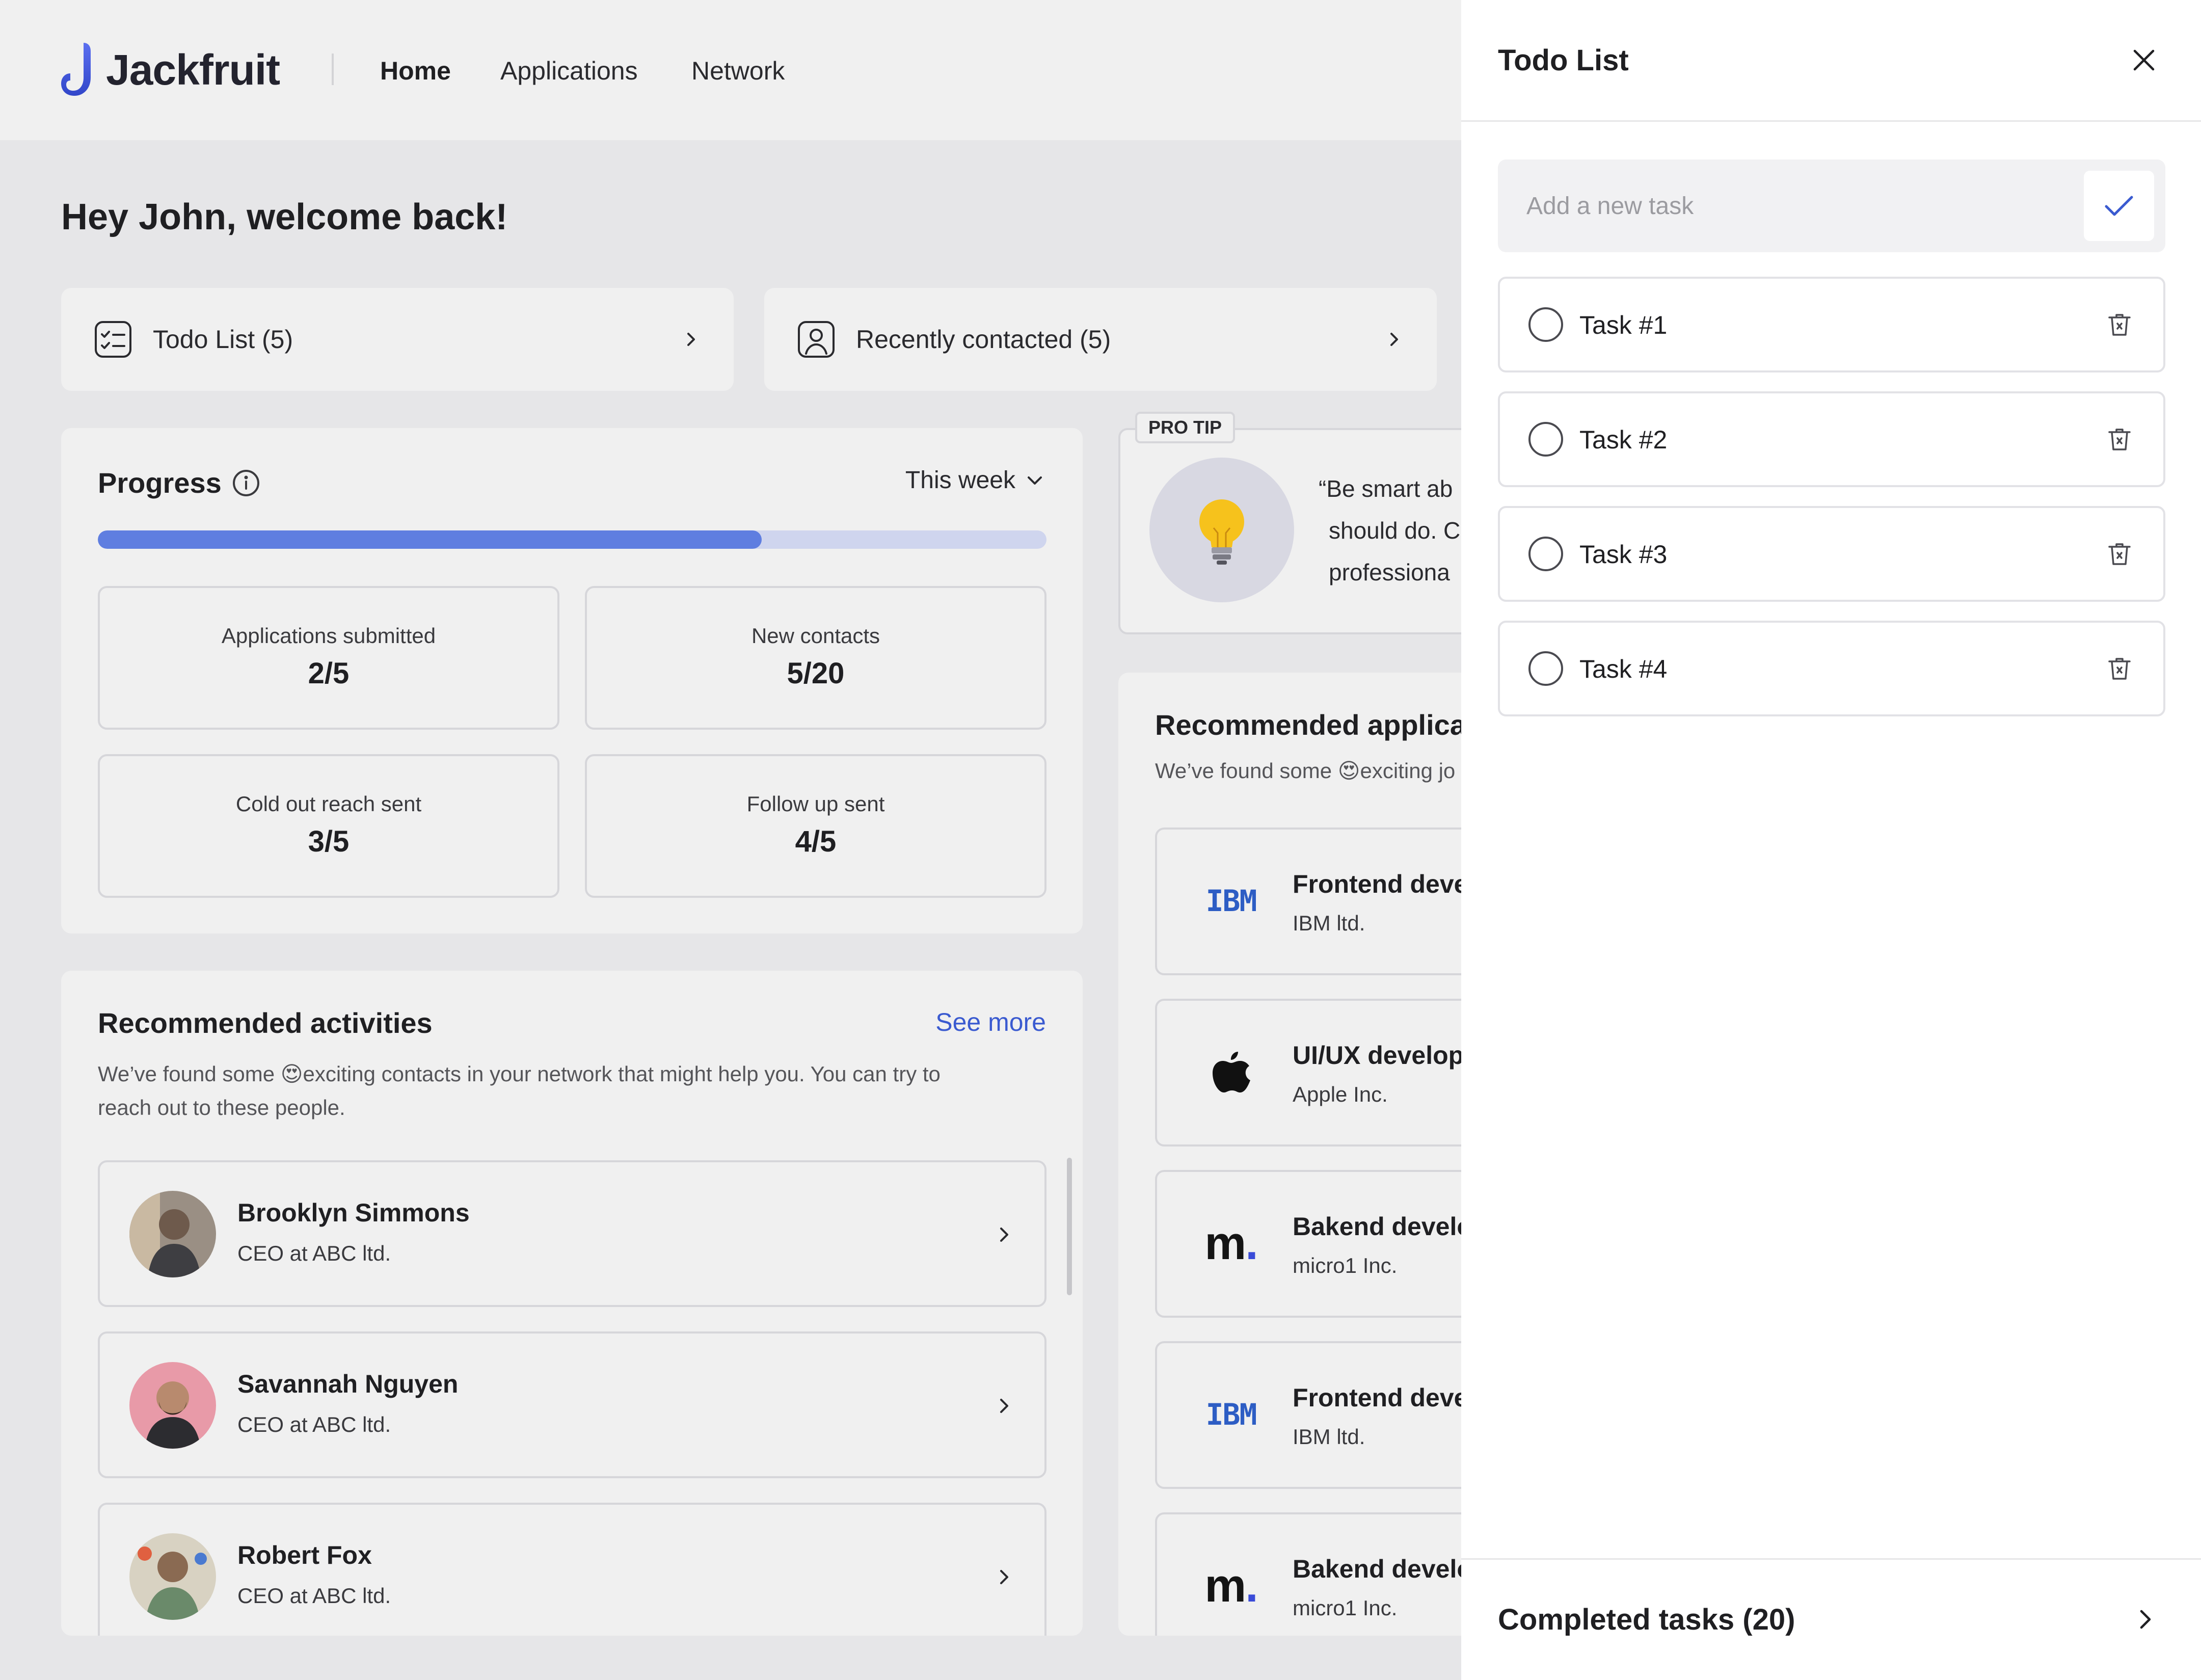 This screenshot has width=2201, height=1680. I want to click on applications-description: We’ve found some 😍exciting jo, so click(1305, 771).